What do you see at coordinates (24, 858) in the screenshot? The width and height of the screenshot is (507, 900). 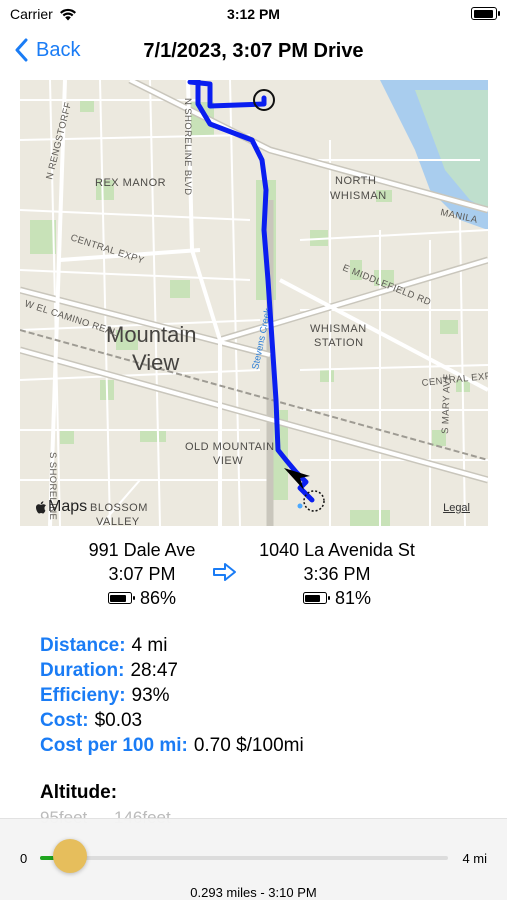 I see `slider-min-label: 0` at bounding box center [24, 858].